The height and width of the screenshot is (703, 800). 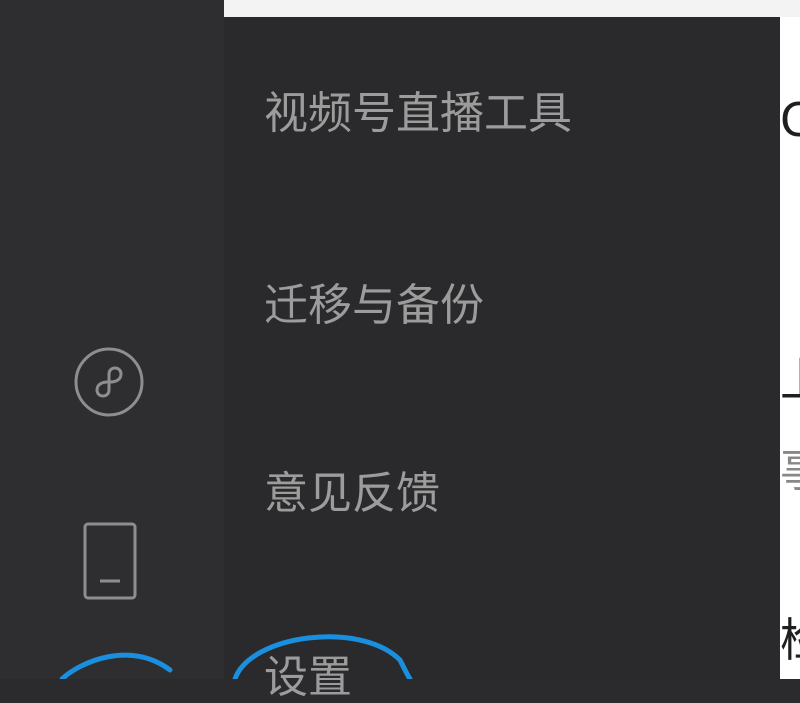 I want to click on menu-item-migrate-backup: 迁移与备份, so click(x=374, y=306).